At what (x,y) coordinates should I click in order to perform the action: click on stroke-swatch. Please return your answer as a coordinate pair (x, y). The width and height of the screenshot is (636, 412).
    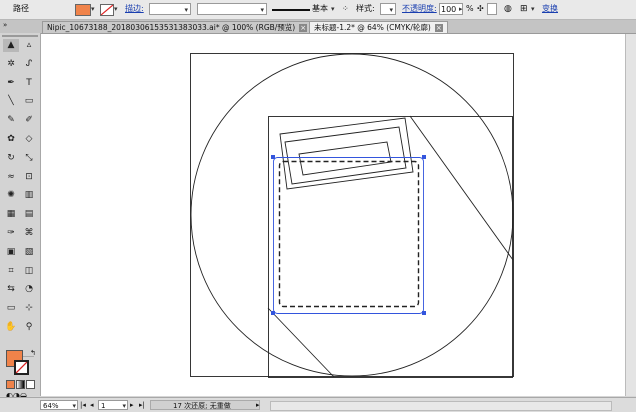
    Looking at the image, I should click on (107, 10).